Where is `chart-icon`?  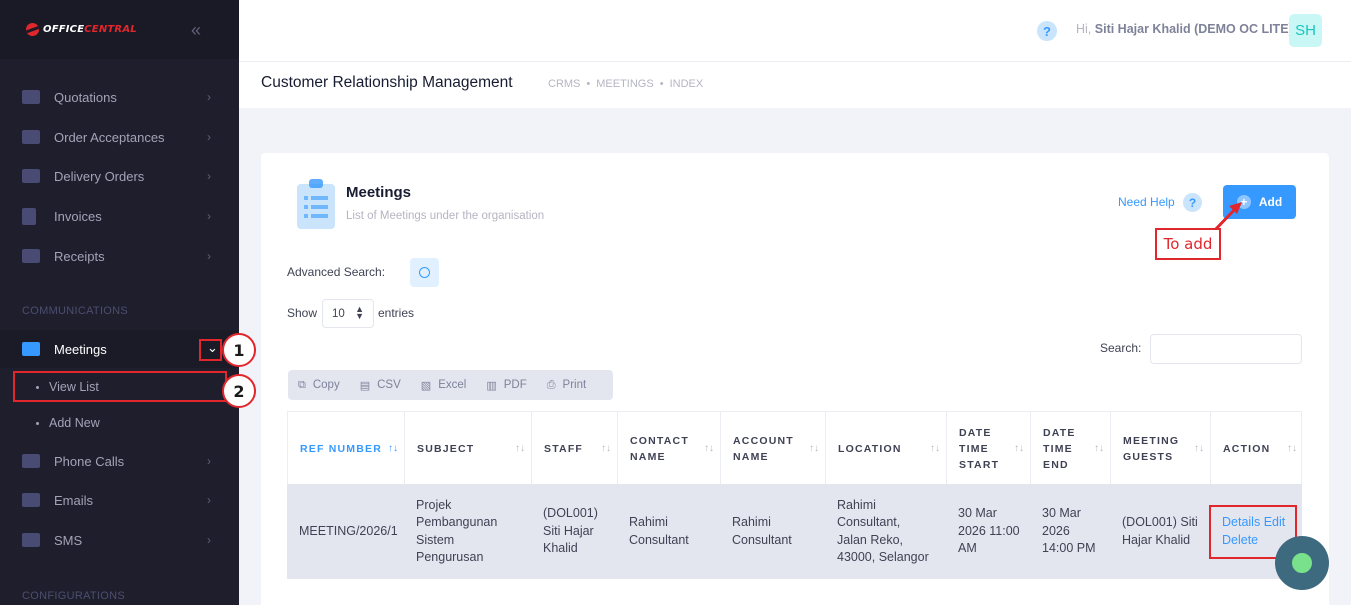
chart-icon is located at coordinates (31, 176).